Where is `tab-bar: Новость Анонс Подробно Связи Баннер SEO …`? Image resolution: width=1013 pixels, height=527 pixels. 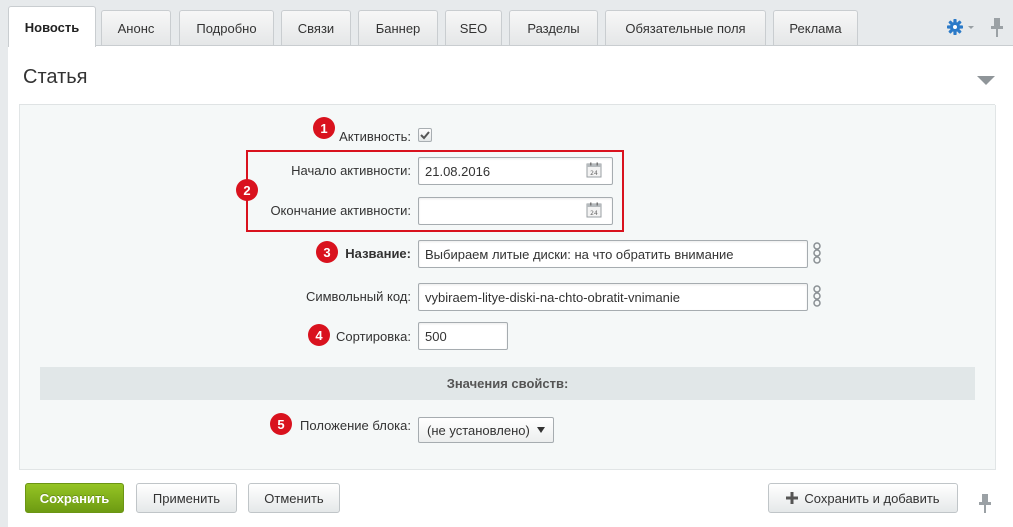
tab-bar: Новость Анонс Подробно Связи Баннер SEO … is located at coordinates (506, 23).